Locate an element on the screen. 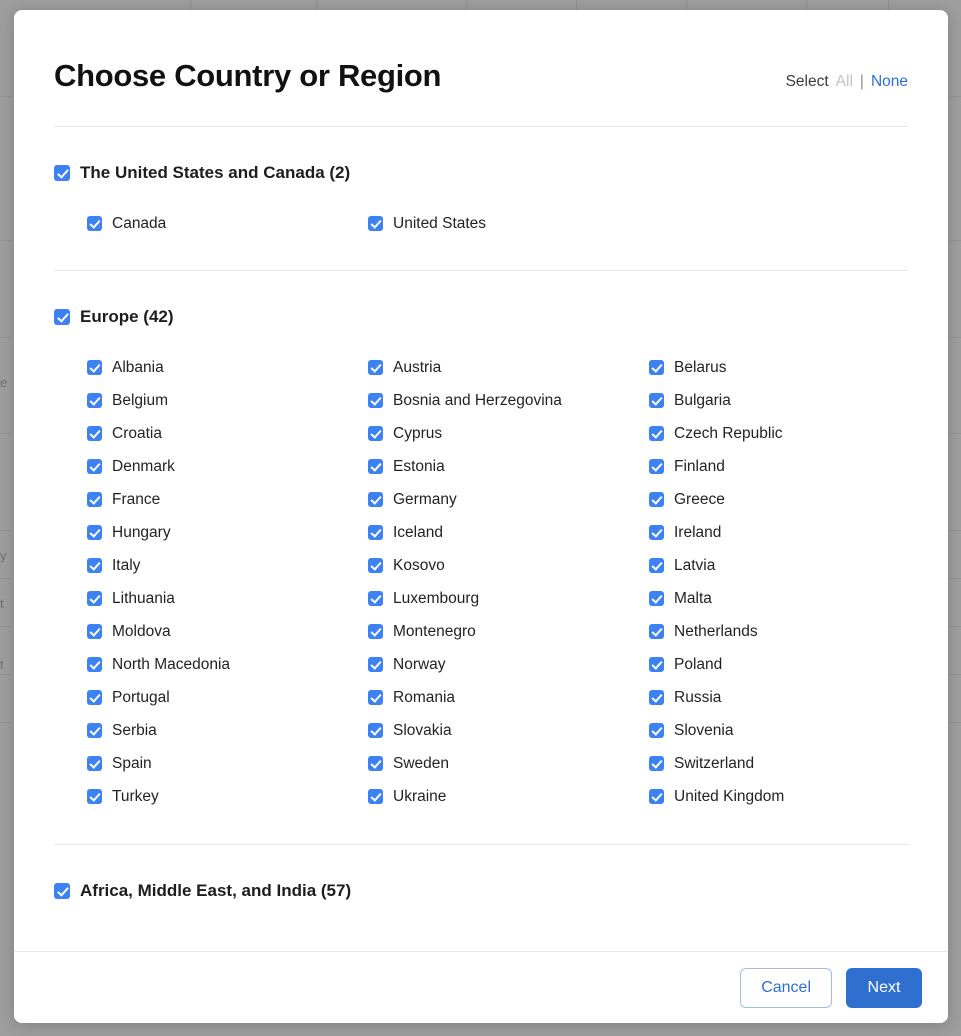 The height and width of the screenshot is (1036, 961). country-item: Portugal is located at coordinates (227, 697).